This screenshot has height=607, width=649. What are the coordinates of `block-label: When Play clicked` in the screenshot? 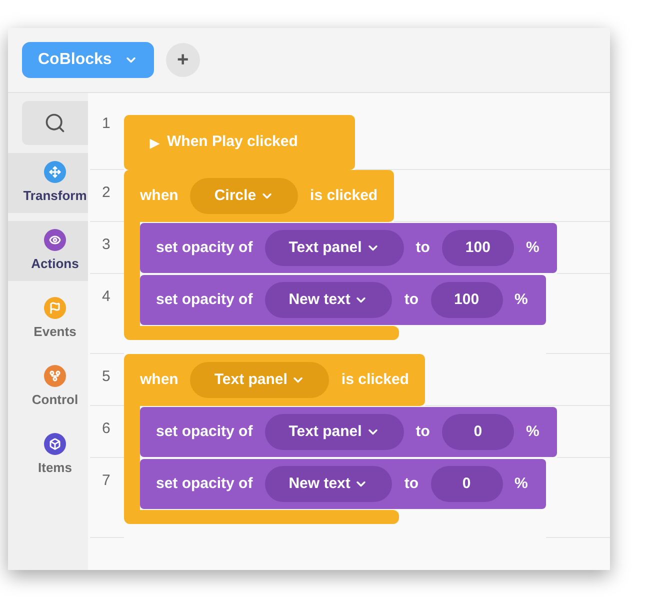 It's located at (232, 142).